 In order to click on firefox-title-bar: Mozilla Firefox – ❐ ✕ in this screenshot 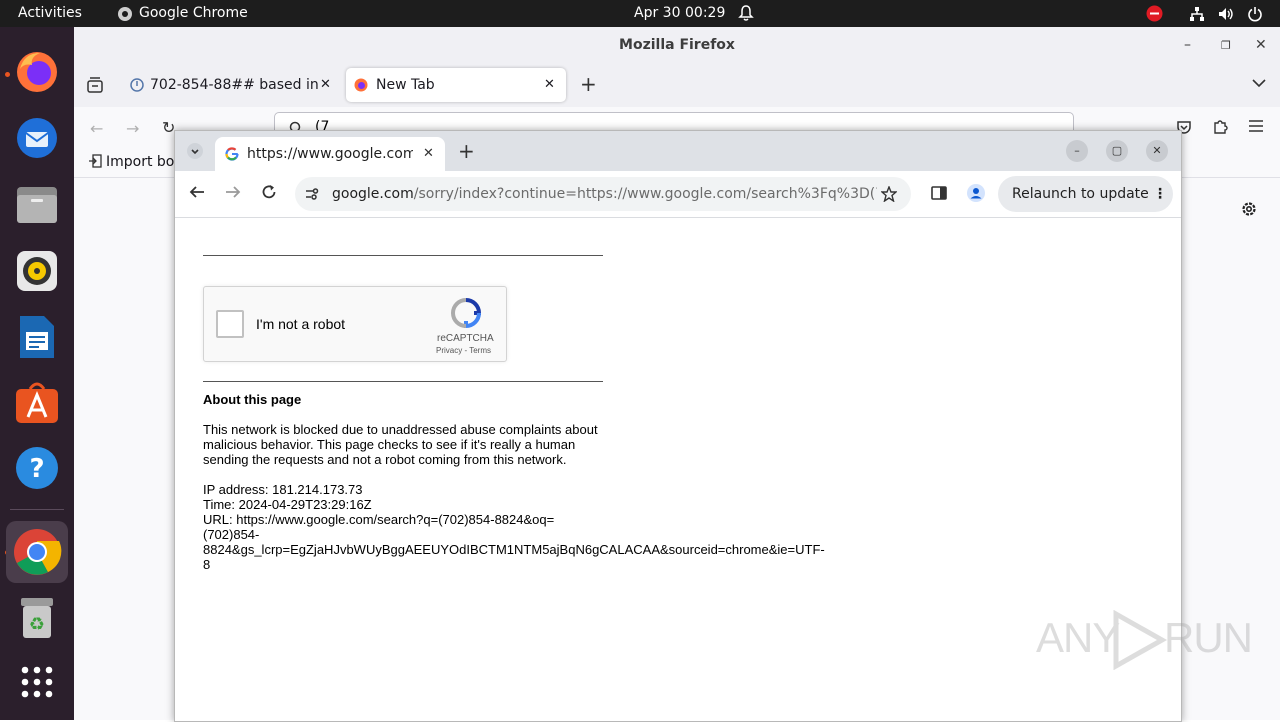, I will do `click(677, 46)`.